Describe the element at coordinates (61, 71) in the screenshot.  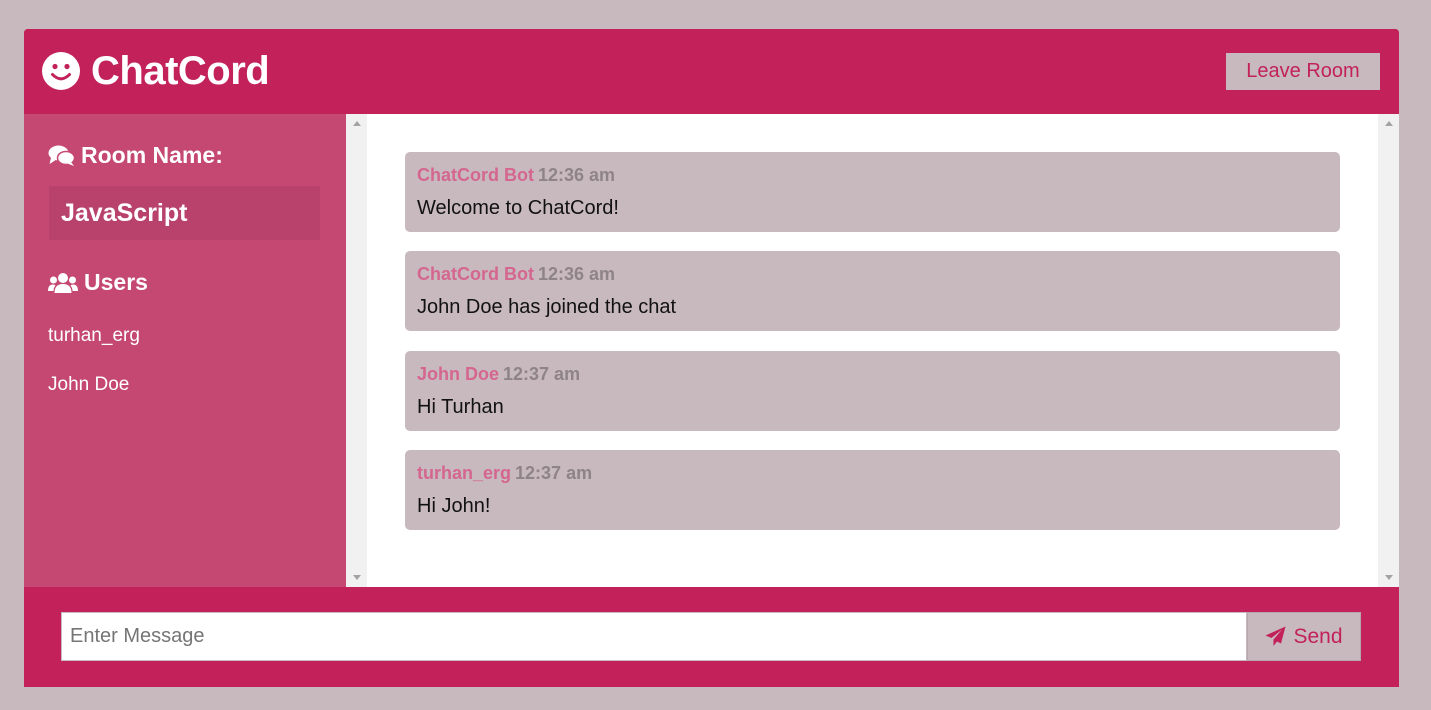
I see `smile-icon` at that location.